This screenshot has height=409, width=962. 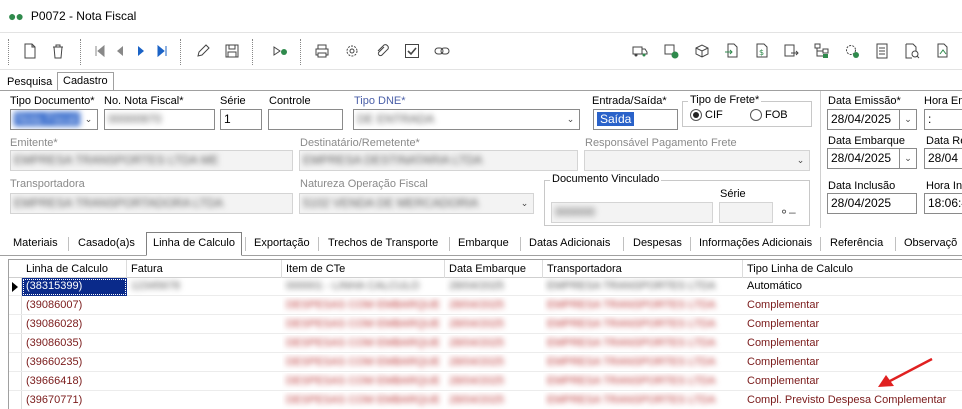 I want to click on truck-icon, so click(x=640, y=51).